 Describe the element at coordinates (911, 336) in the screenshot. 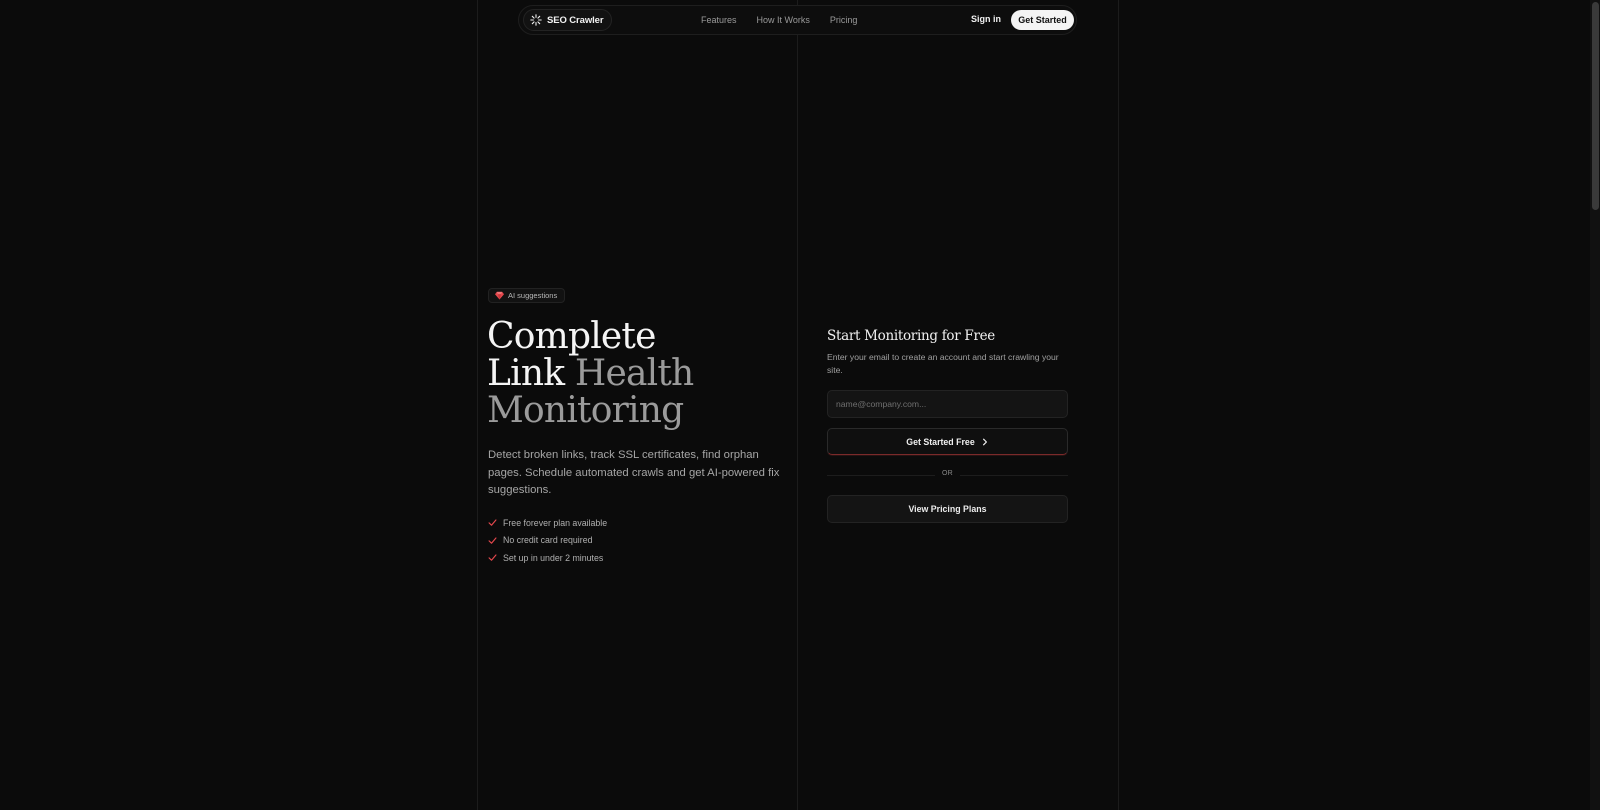

I see `signup-title: Start Monitoring for Free` at that location.